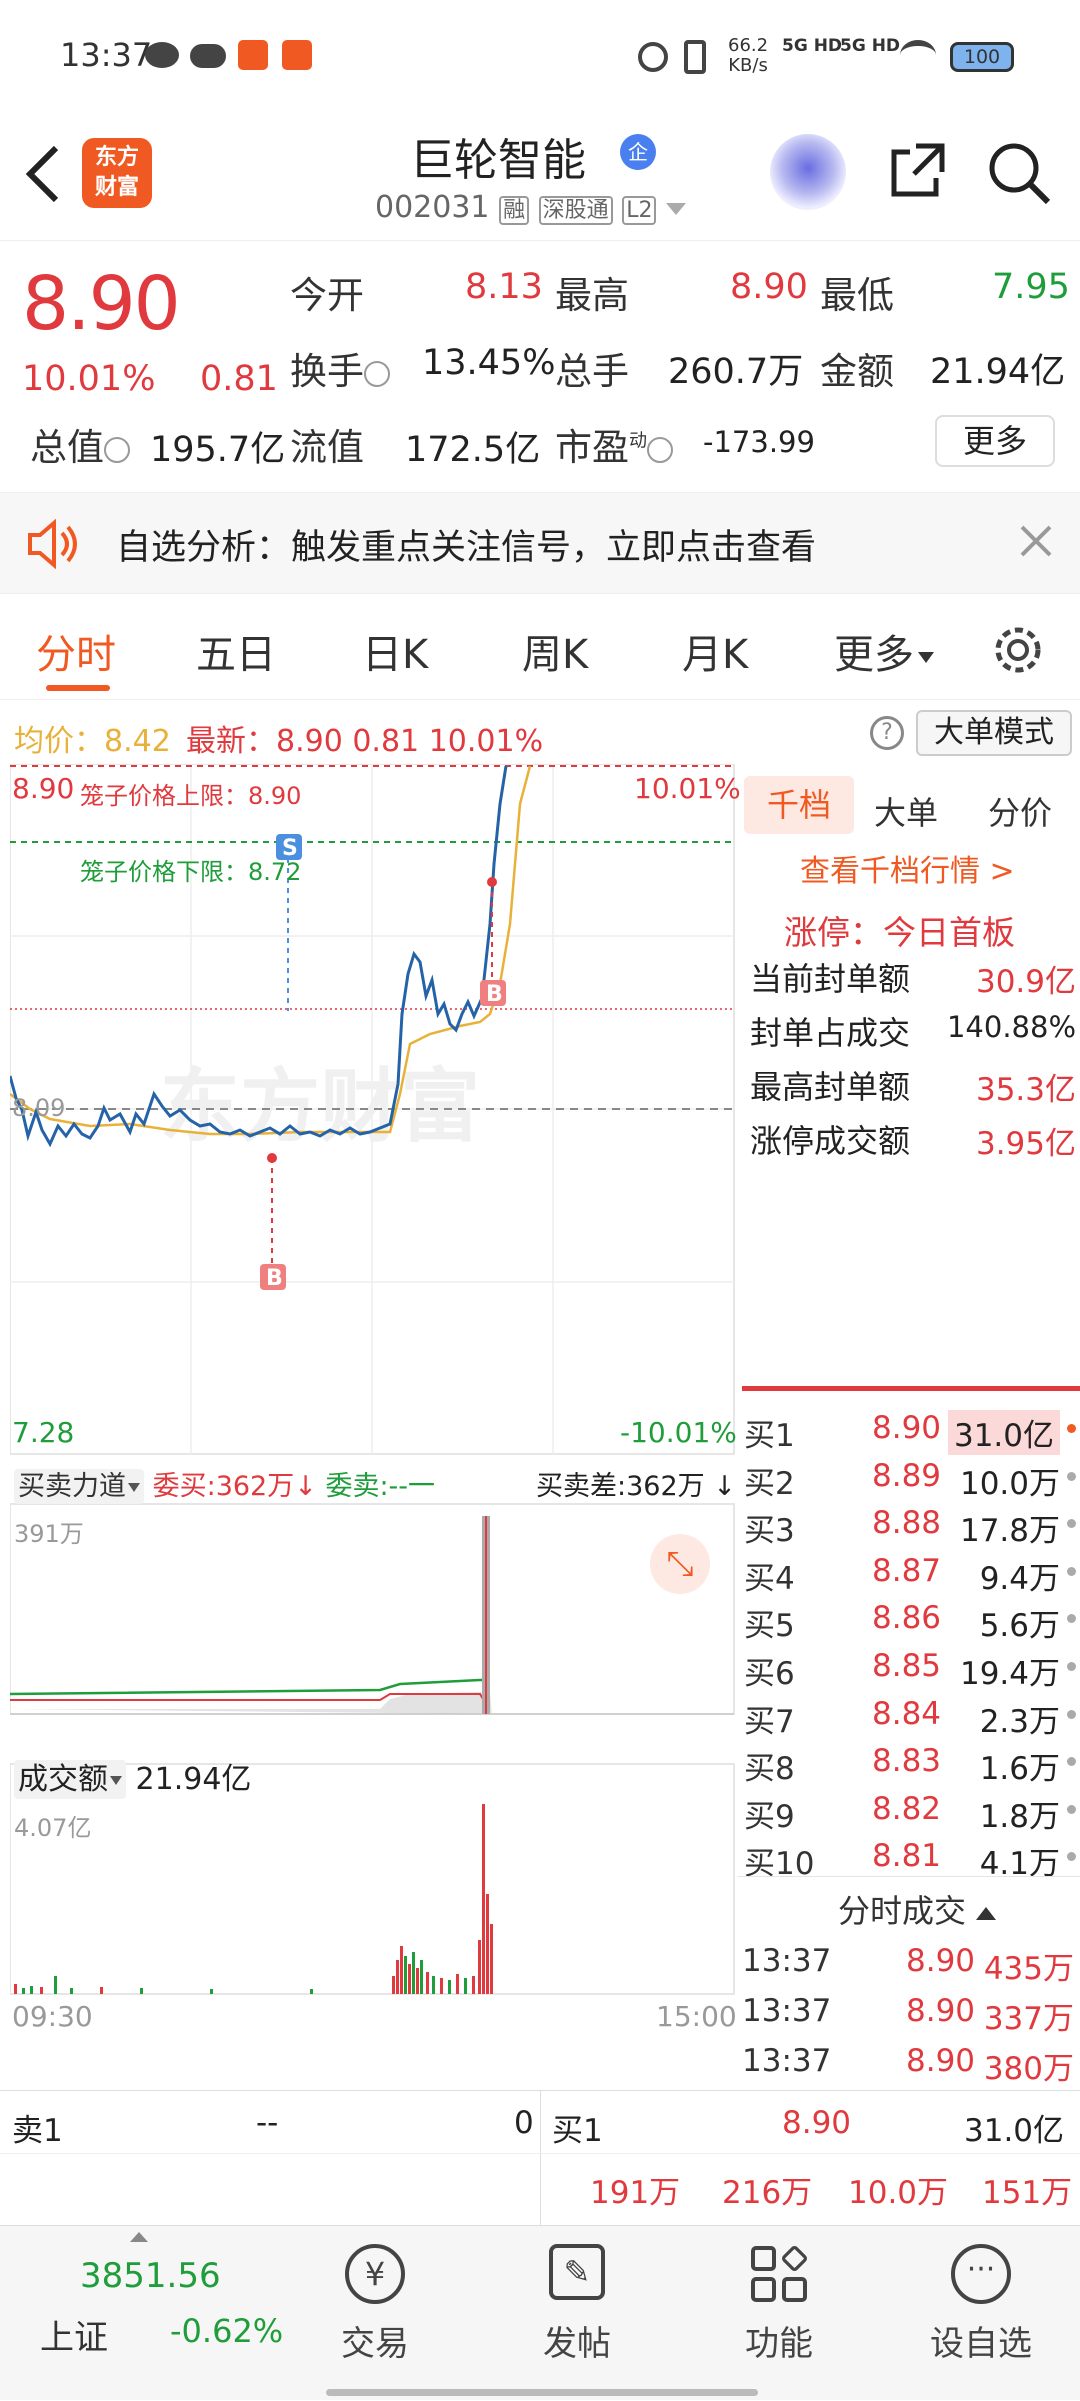 This screenshot has height=2401, width=1080. Describe the element at coordinates (1031, 287) in the screenshot. I see `low-price: 7.95` at that location.